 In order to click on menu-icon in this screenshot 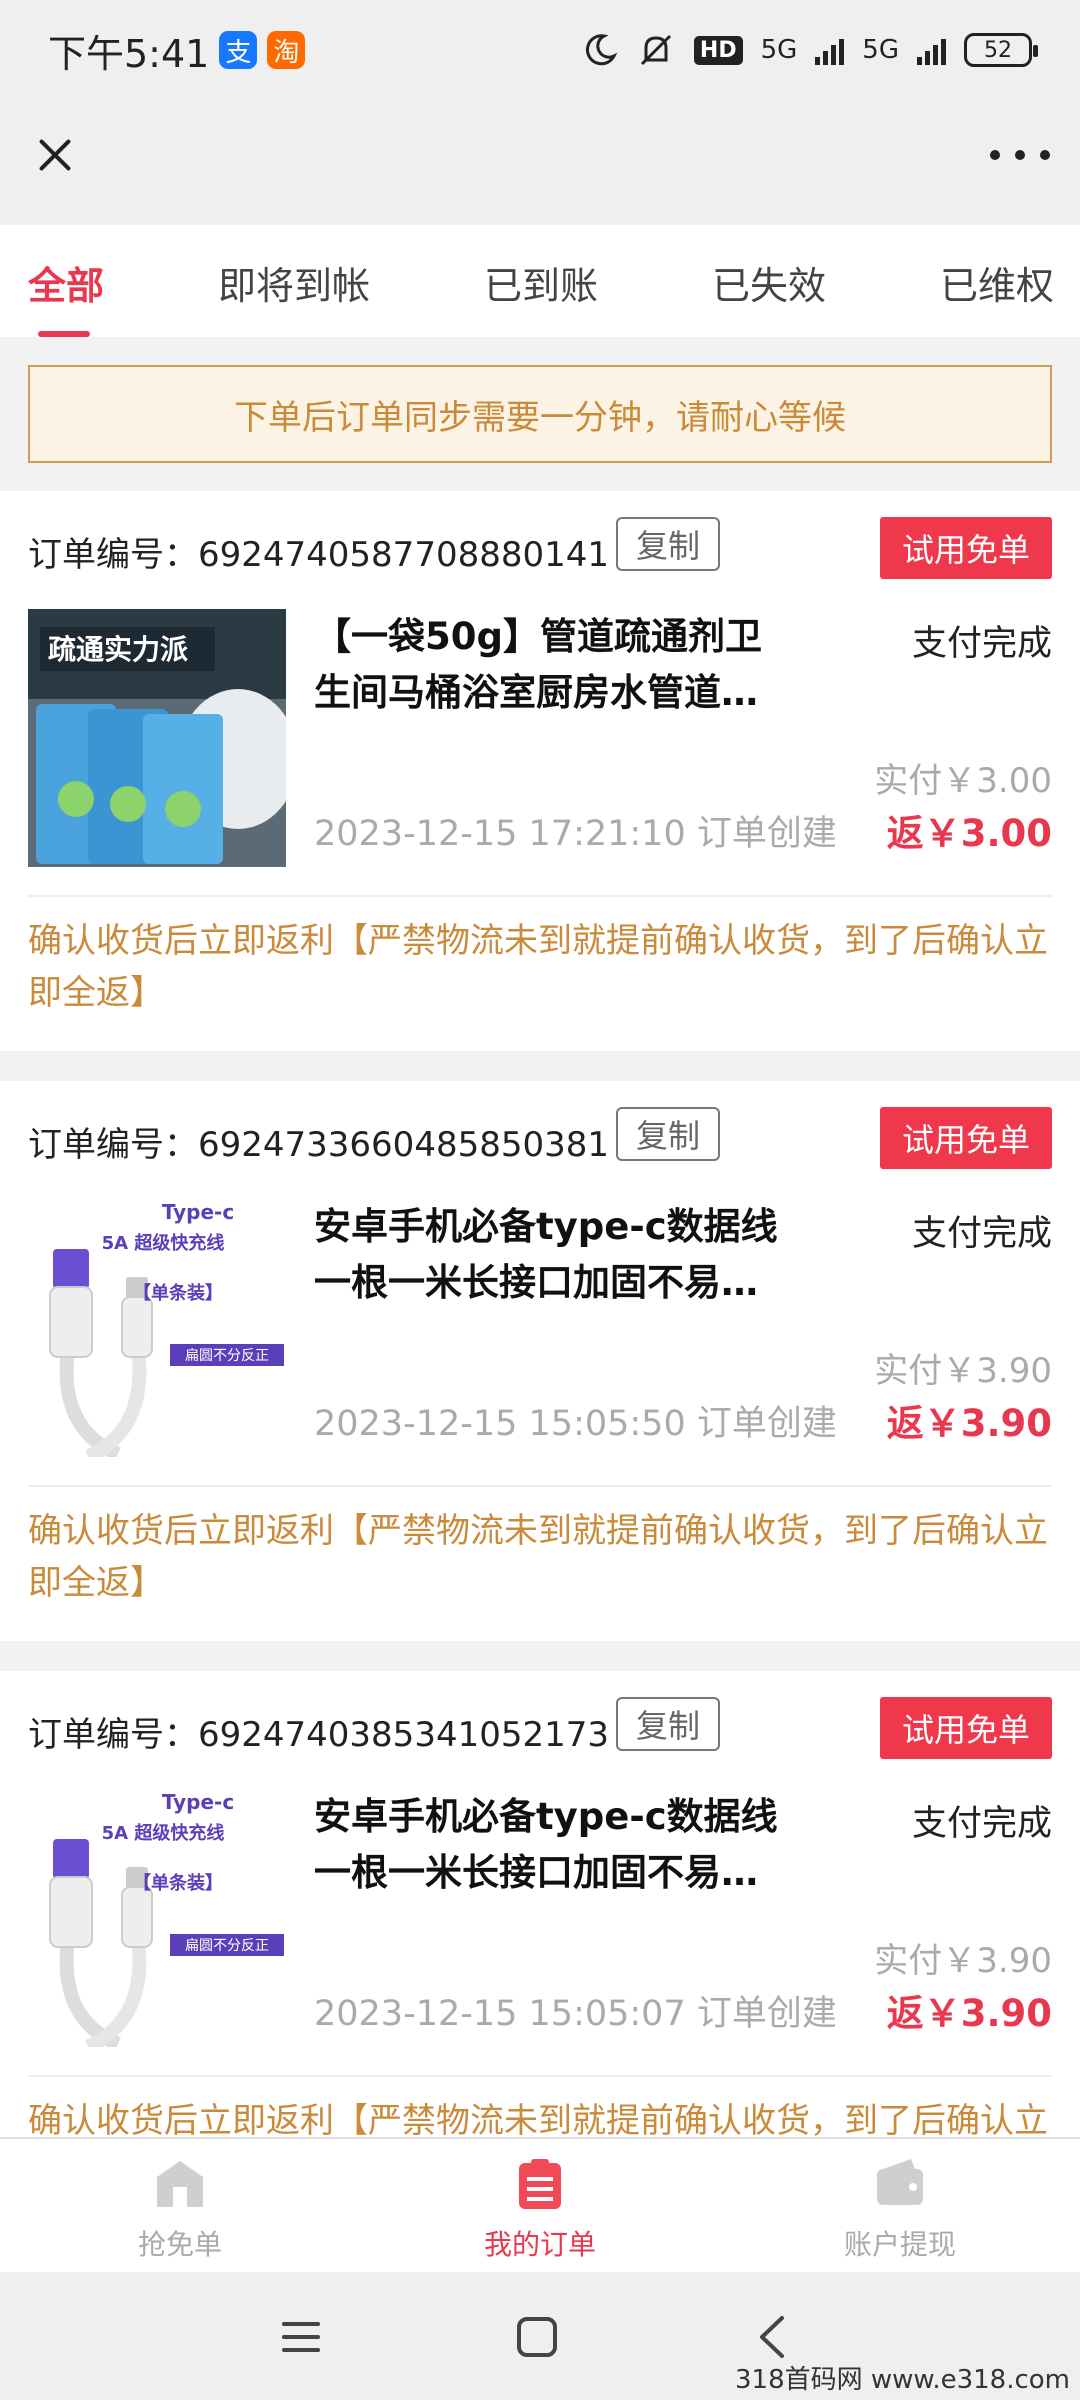, I will do `click(301, 2337)`.